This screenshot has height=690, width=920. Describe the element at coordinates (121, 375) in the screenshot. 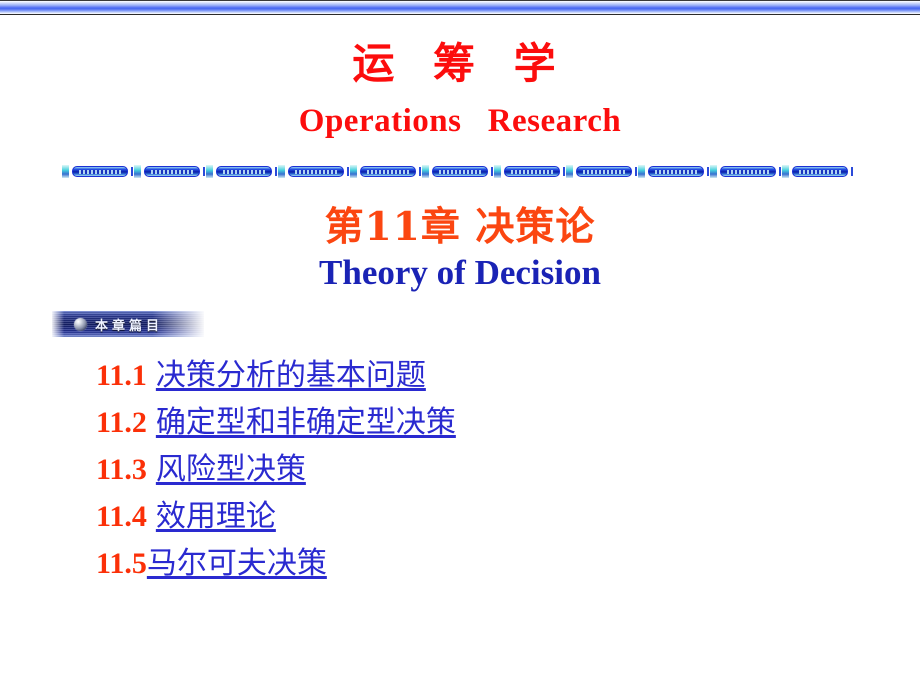

I see `toc-item-number: 11.1` at that location.